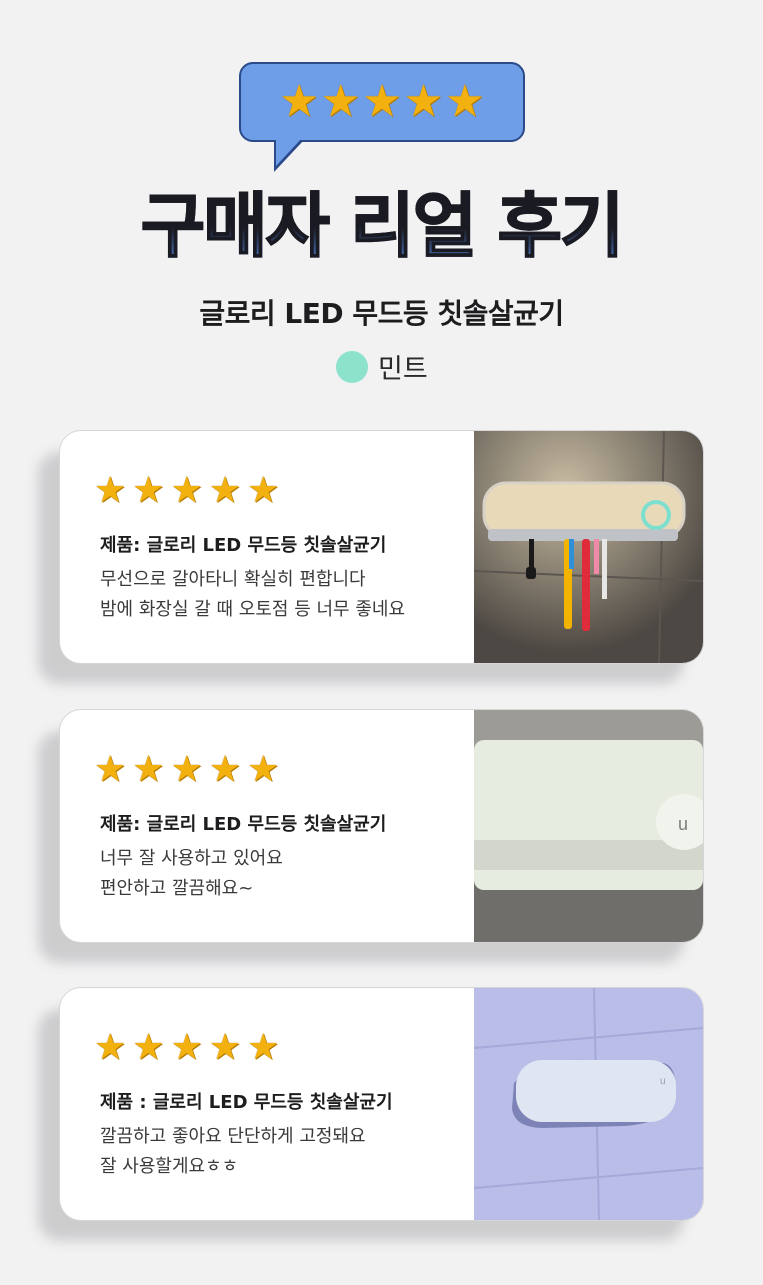 The width and height of the screenshot is (763, 1285). Describe the element at coordinates (352, 366) in the screenshot. I see `color-swatch` at that location.